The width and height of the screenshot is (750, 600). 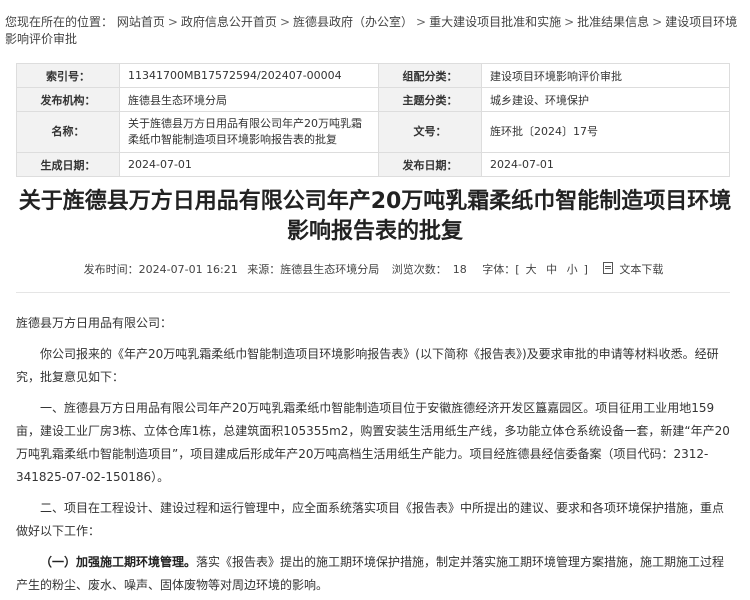 What do you see at coordinates (605, 164) in the screenshot?
I see `published-date-value: 2024-07-01` at bounding box center [605, 164].